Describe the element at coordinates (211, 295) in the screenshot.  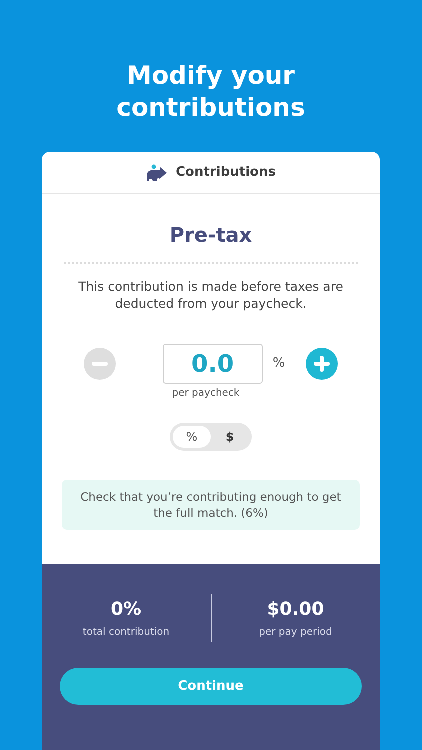
I see `description: This contribution is made before taxes are deducted from your paycheck.` at that location.